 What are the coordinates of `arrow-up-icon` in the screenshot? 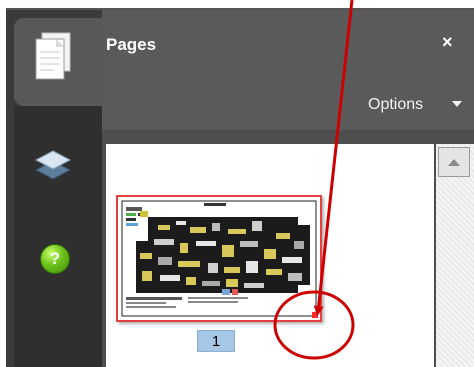 It's located at (454, 162).